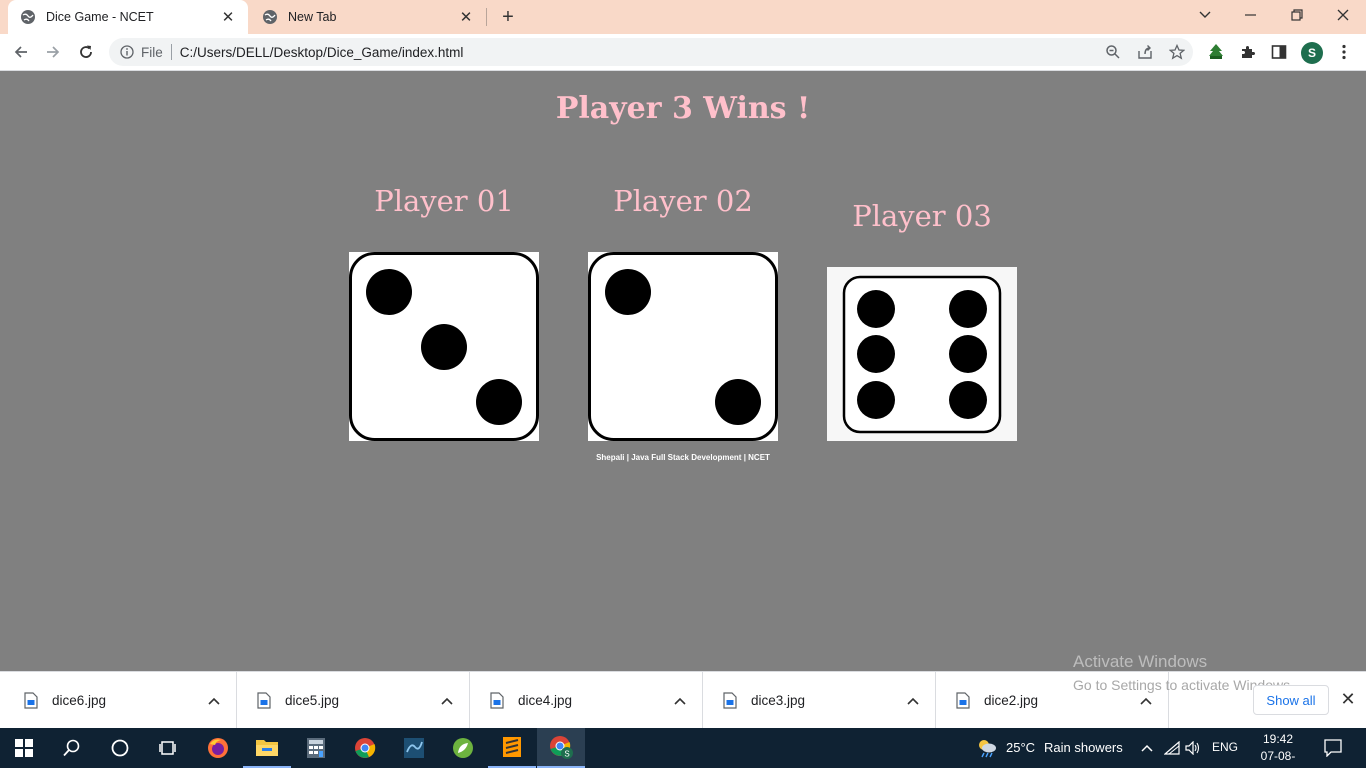 This screenshot has width=1366, height=768. Describe the element at coordinates (152, 52) in the screenshot. I see `scheme-label: File` at that location.